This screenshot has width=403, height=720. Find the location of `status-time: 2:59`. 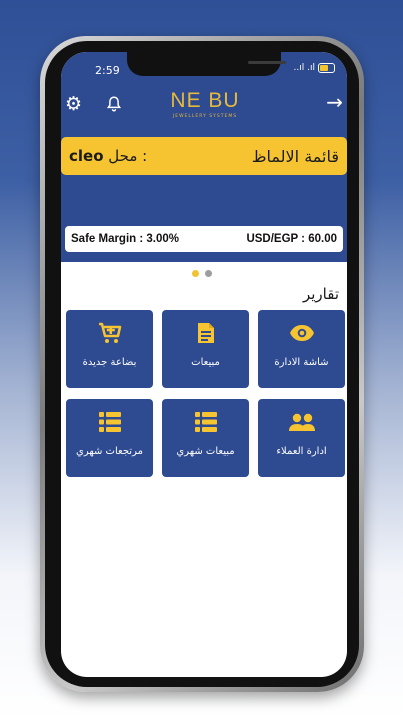

status-time: 2:59 is located at coordinates (107, 70).